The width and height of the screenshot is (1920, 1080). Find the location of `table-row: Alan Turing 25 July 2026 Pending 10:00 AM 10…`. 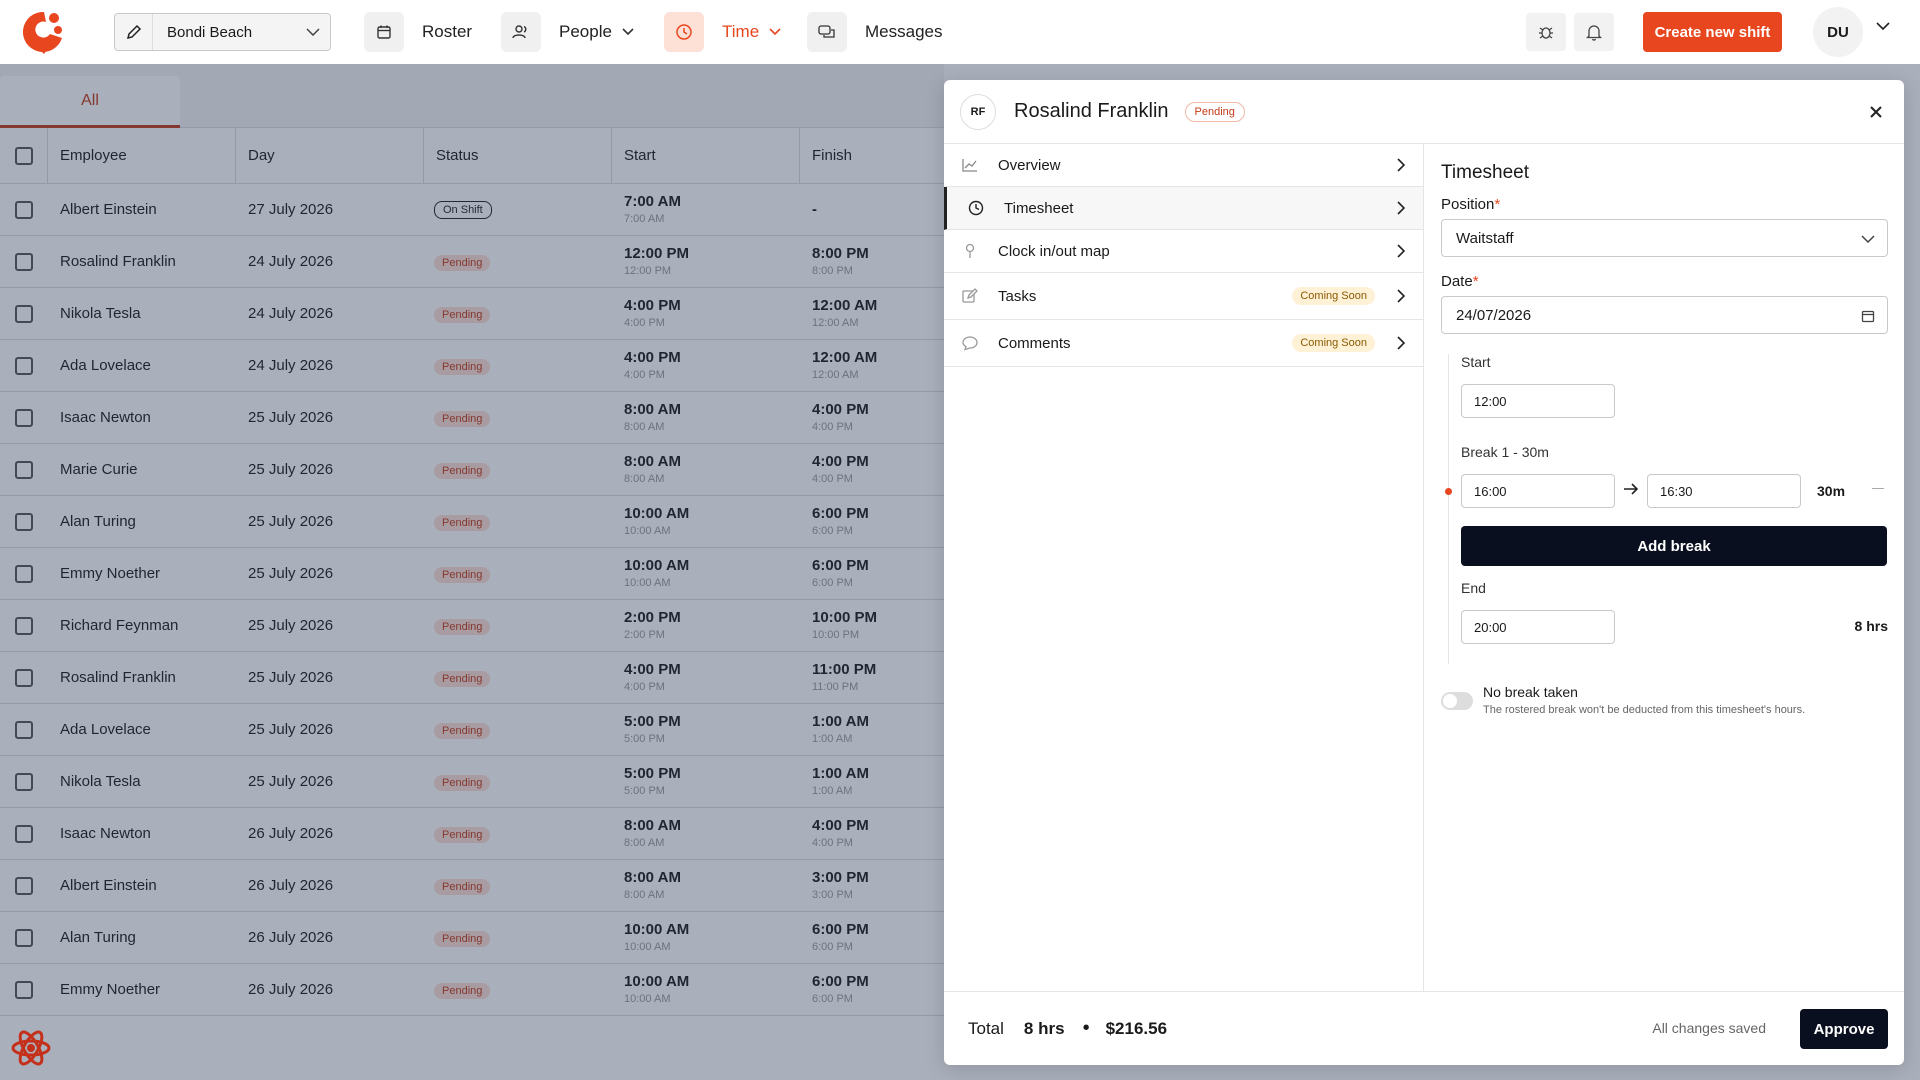

table-row: Alan Turing 25 July 2026 Pending 10:00 AM 10… is located at coordinates (472, 522).